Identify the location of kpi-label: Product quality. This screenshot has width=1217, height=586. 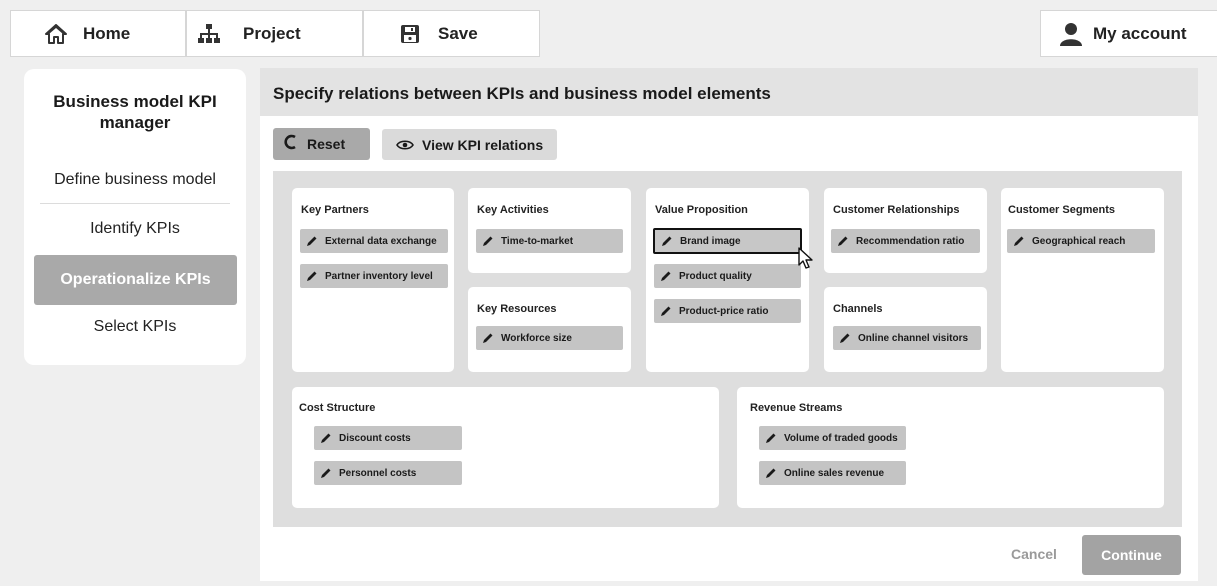
(715, 276).